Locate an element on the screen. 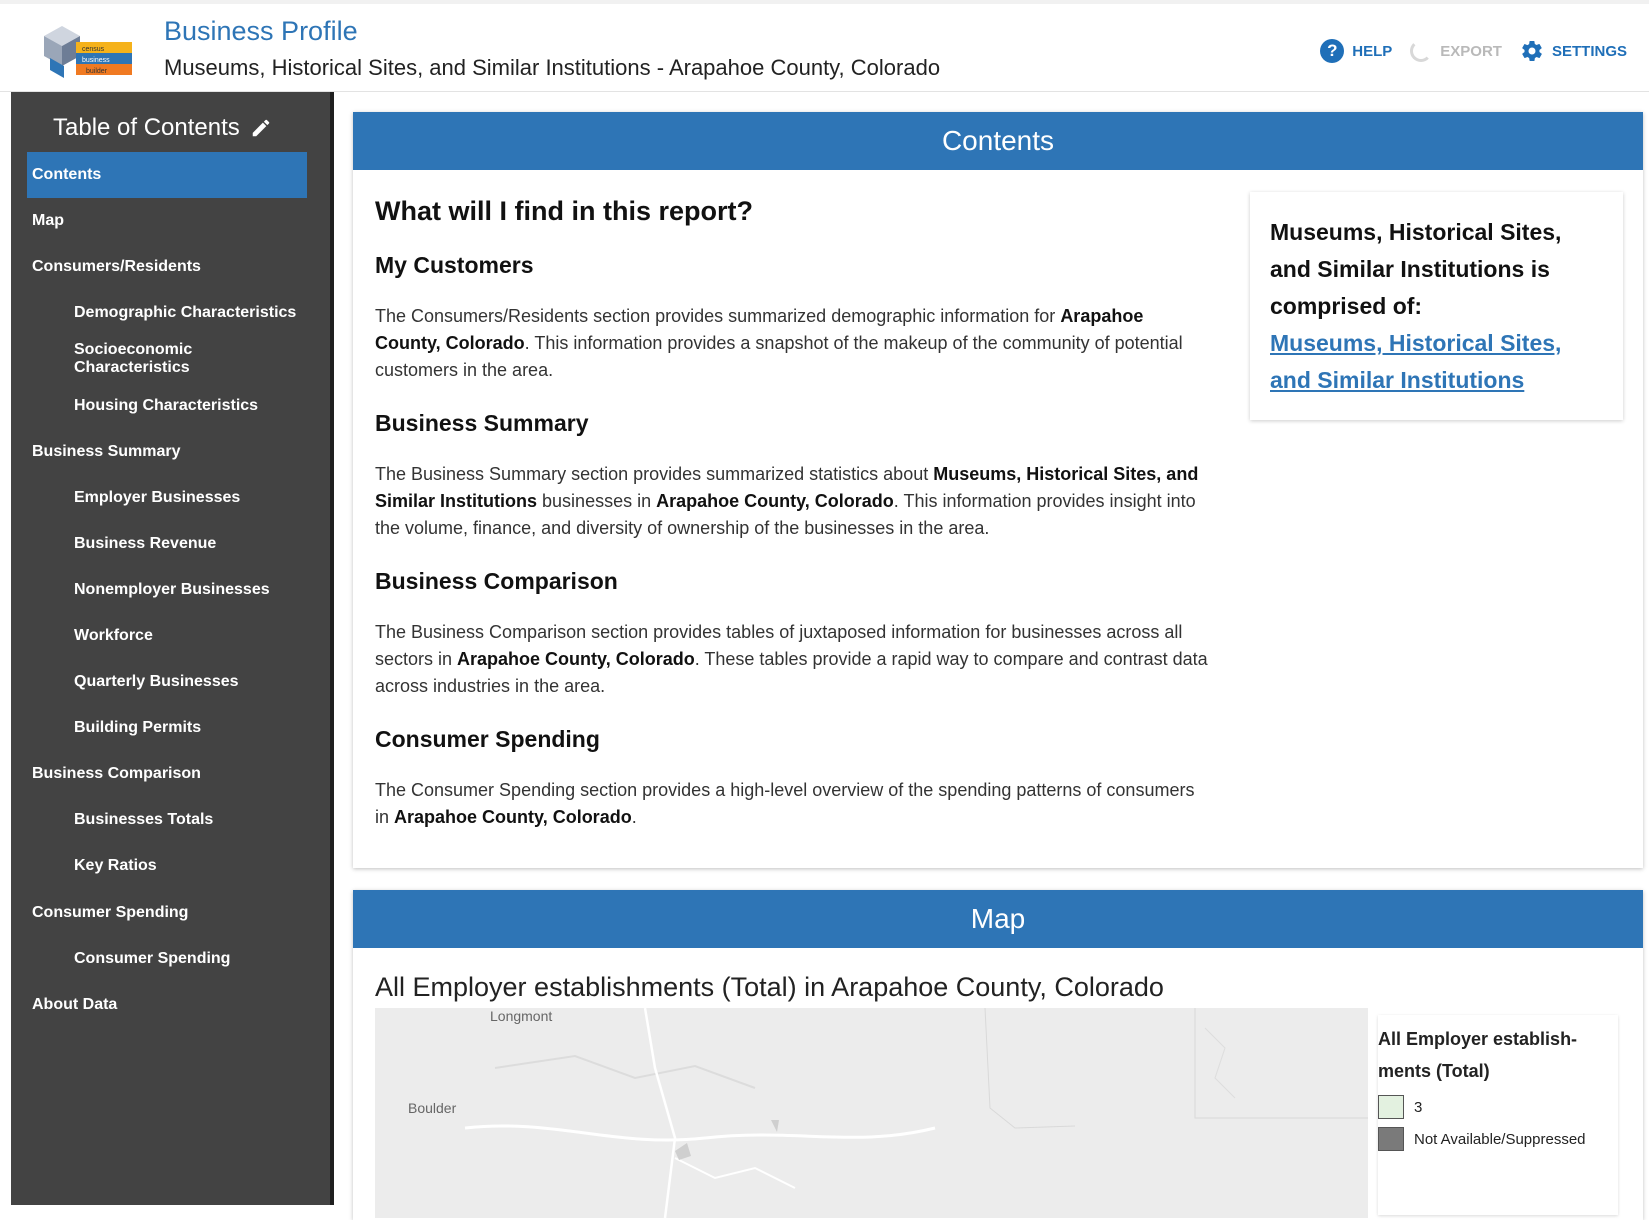 The width and height of the screenshot is (1649, 1220). pencil-edit-icon is located at coordinates (261, 128).